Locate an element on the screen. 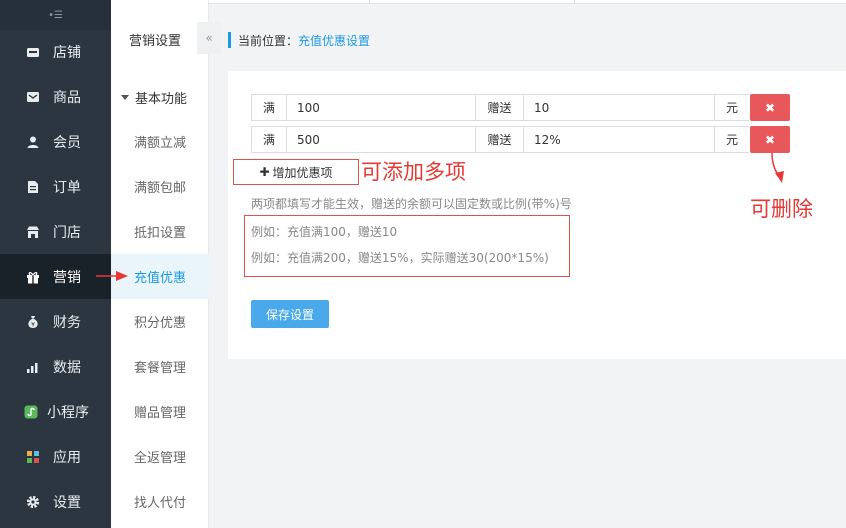  double-chevron-left-icon: « is located at coordinates (209, 38).